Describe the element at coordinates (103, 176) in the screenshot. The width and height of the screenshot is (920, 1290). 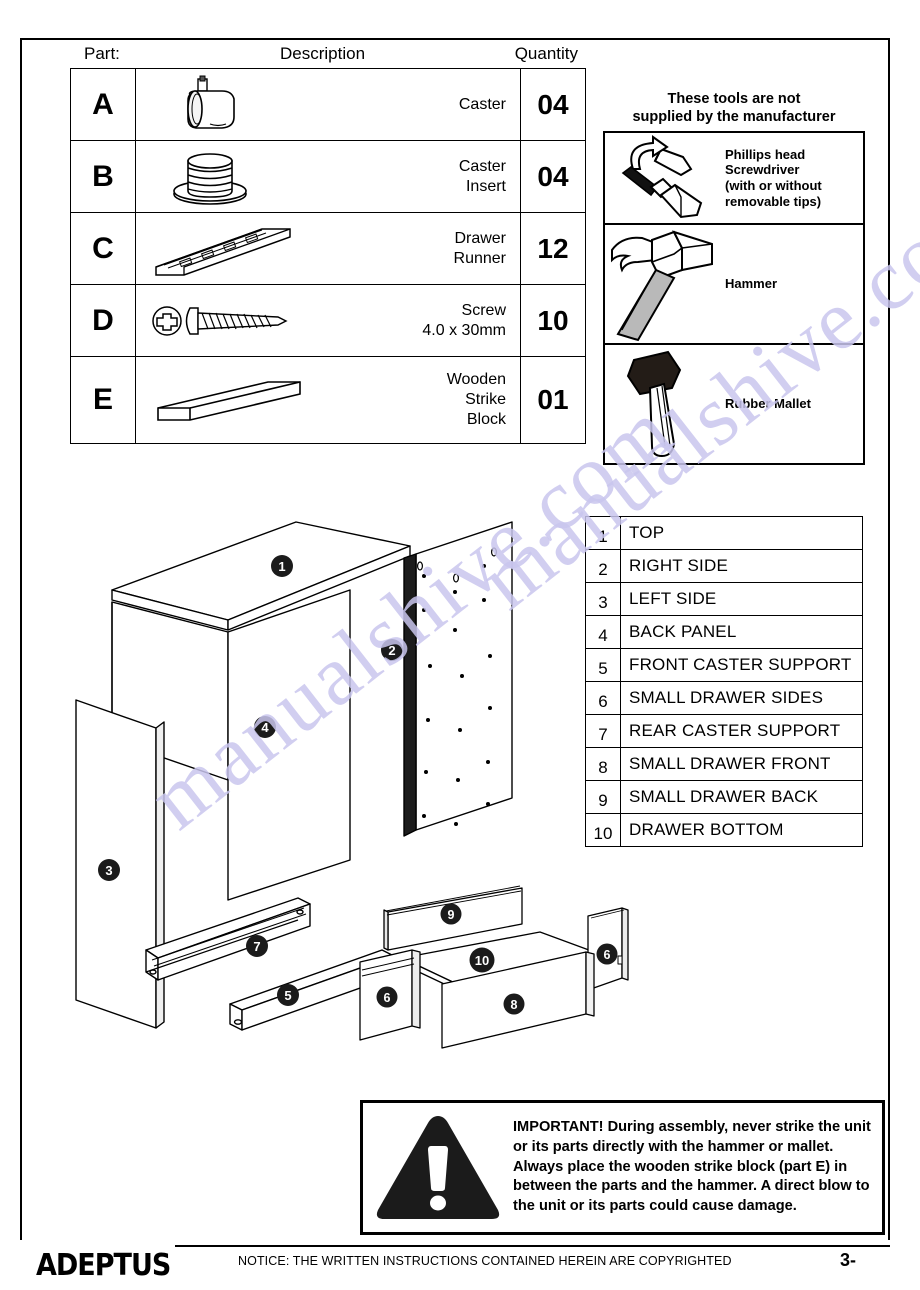
I see `part-letter-b: B` at that location.